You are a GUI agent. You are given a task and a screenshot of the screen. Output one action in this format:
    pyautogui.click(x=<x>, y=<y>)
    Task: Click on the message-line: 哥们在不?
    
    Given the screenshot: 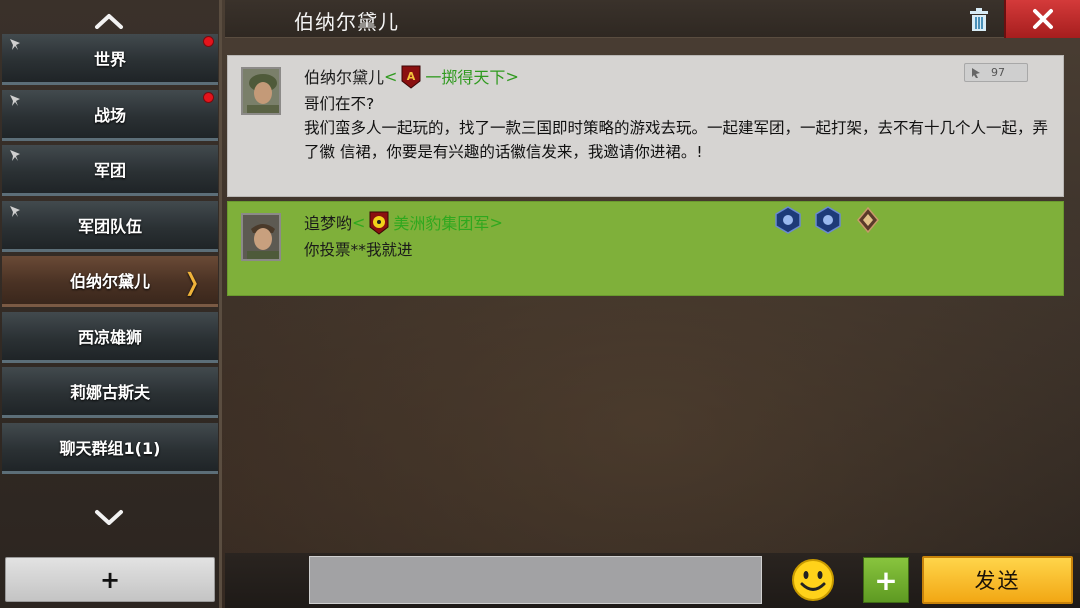 What is the action you would take?
    pyautogui.click(x=339, y=104)
    